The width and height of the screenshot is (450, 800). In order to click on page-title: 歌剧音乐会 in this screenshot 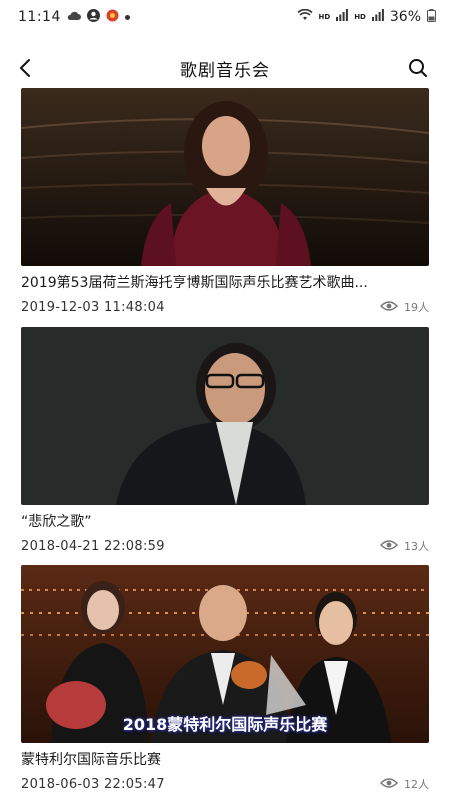, I will do `click(225, 70)`.